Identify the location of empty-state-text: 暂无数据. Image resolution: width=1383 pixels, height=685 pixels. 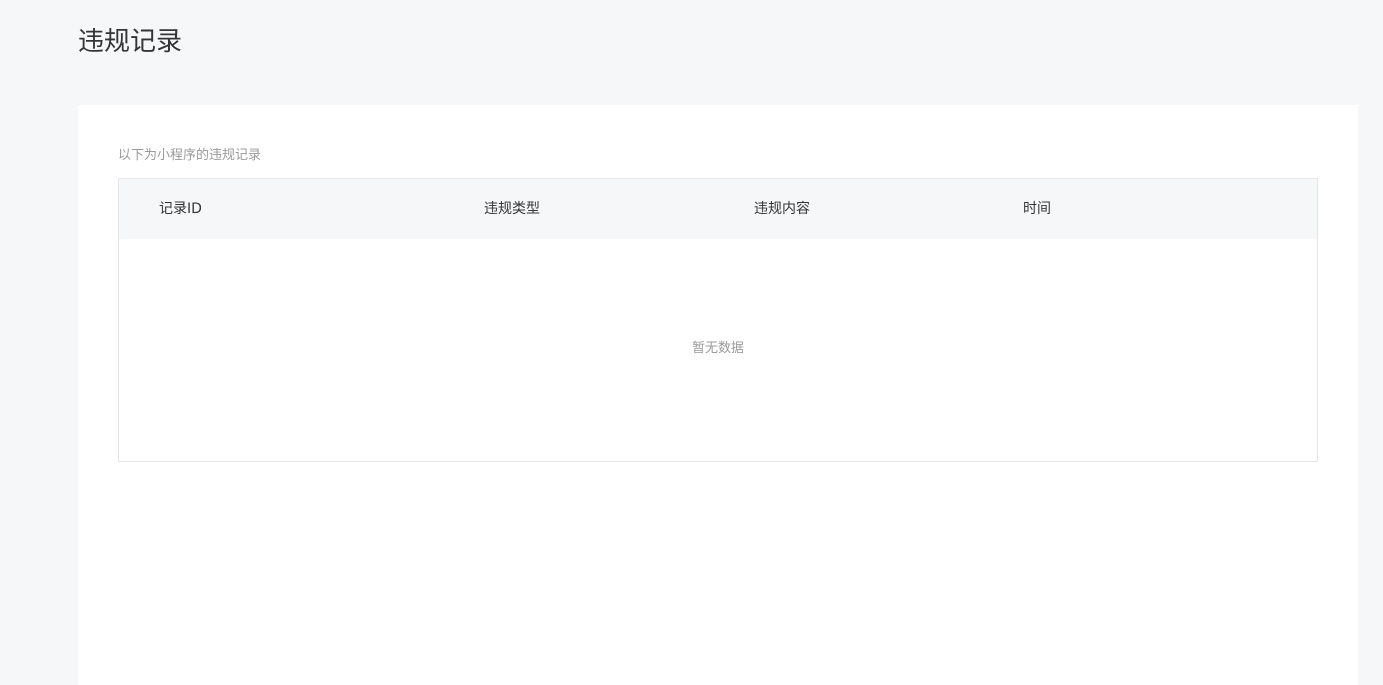
(717, 348).